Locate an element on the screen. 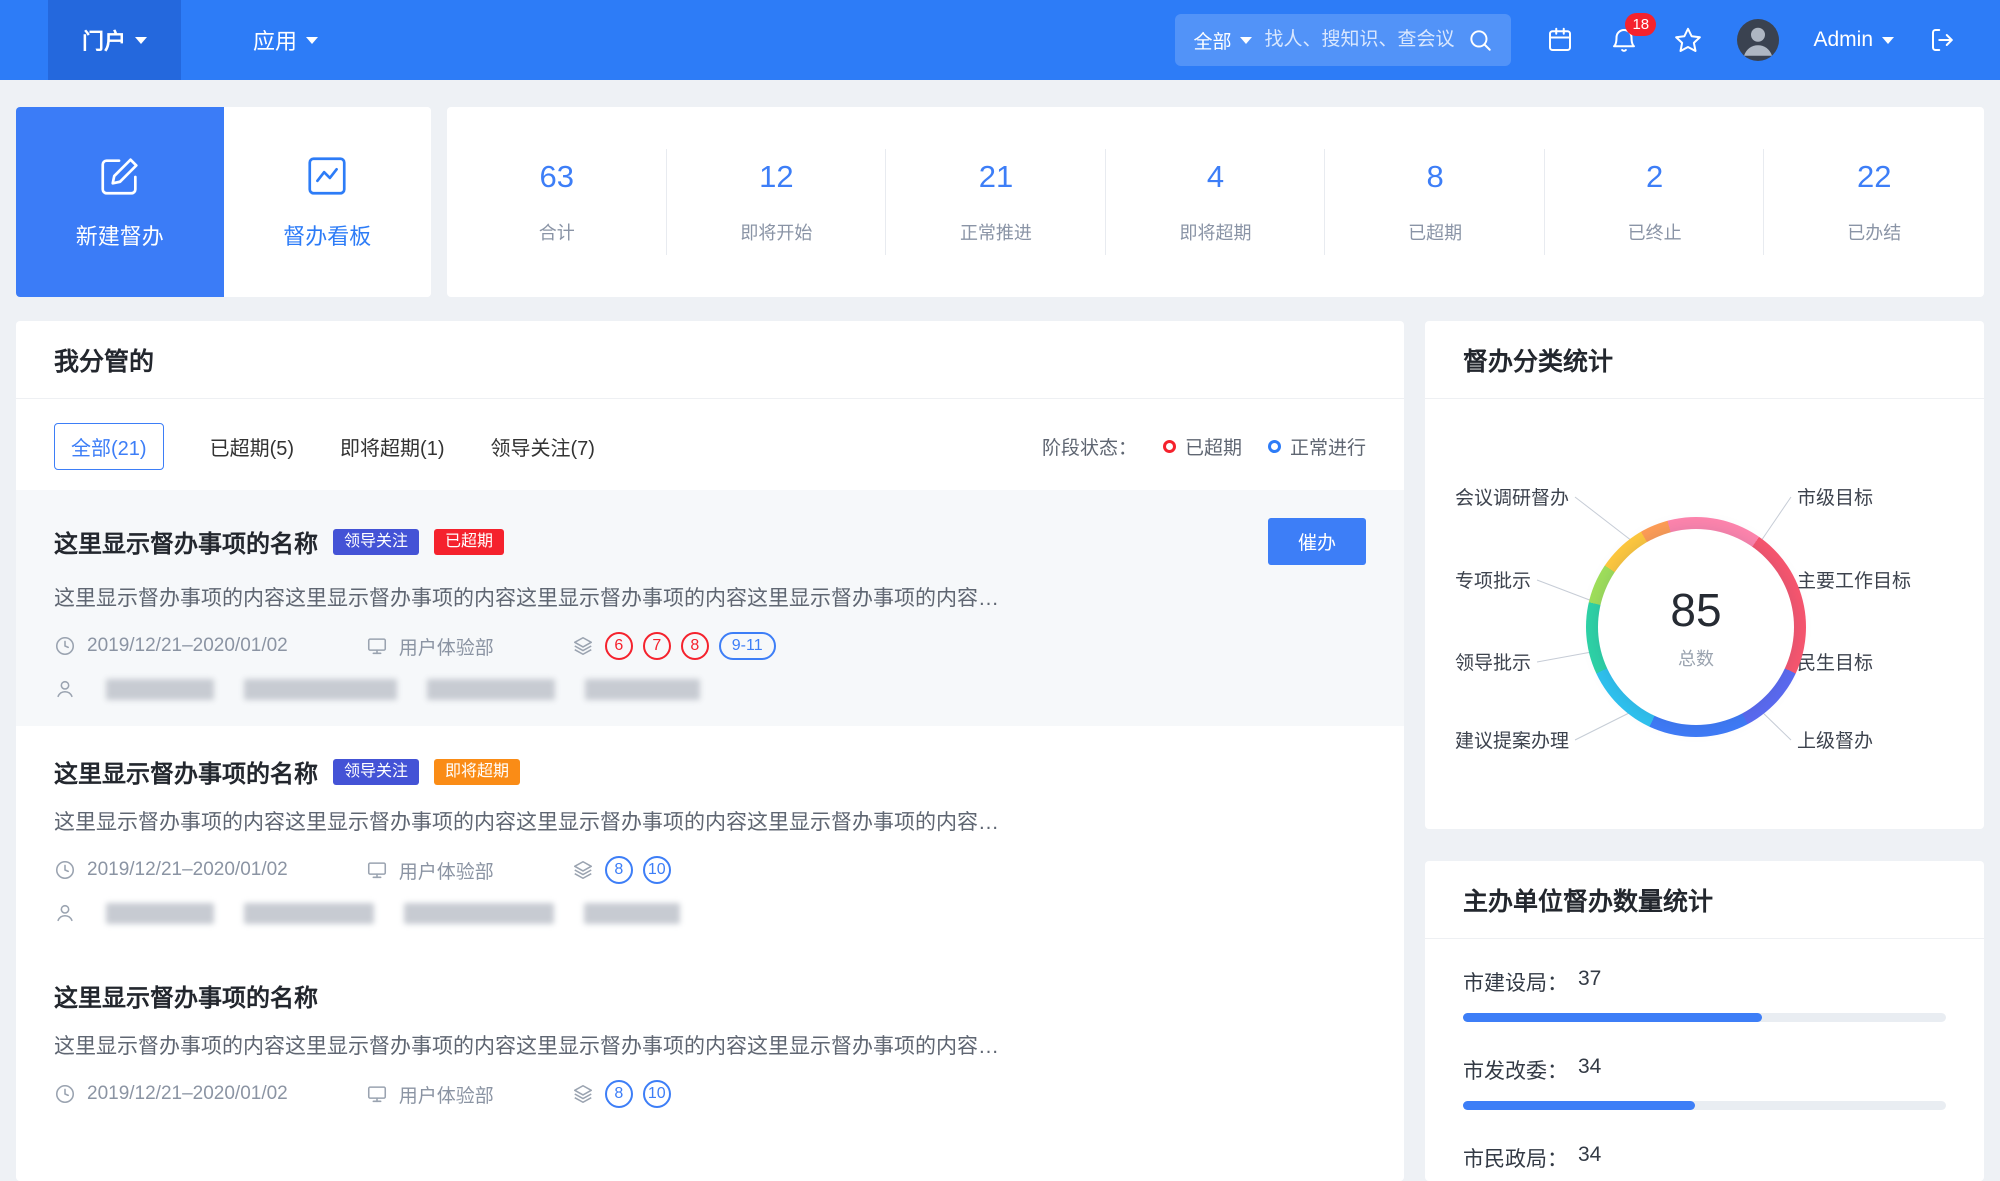 This screenshot has width=2000, height=1181. stat-label: 正常推进 is located at coordinates (995, 233).